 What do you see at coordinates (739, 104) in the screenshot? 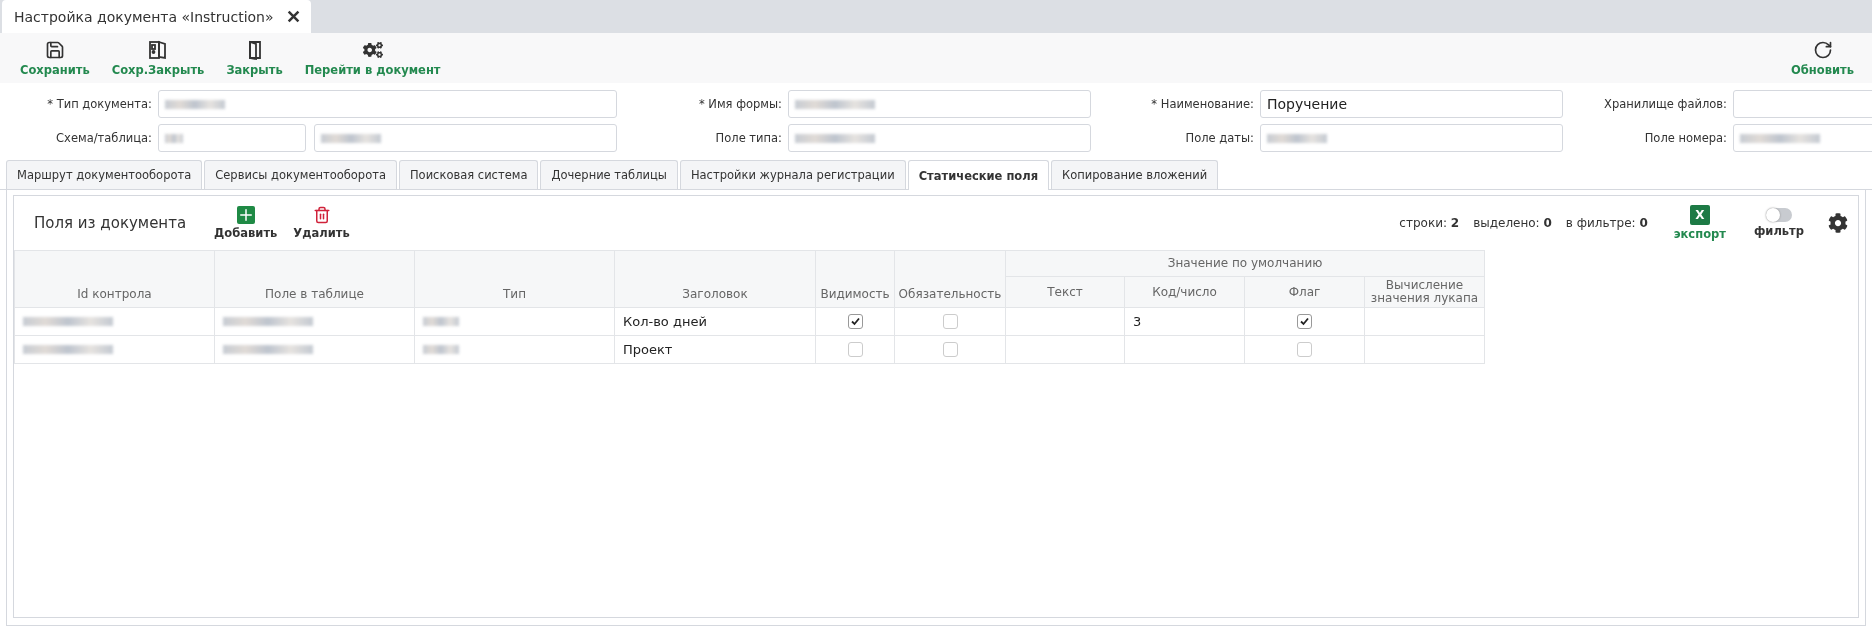
I see `field-label: * Имя формы:` at bounding box center [739, 104].